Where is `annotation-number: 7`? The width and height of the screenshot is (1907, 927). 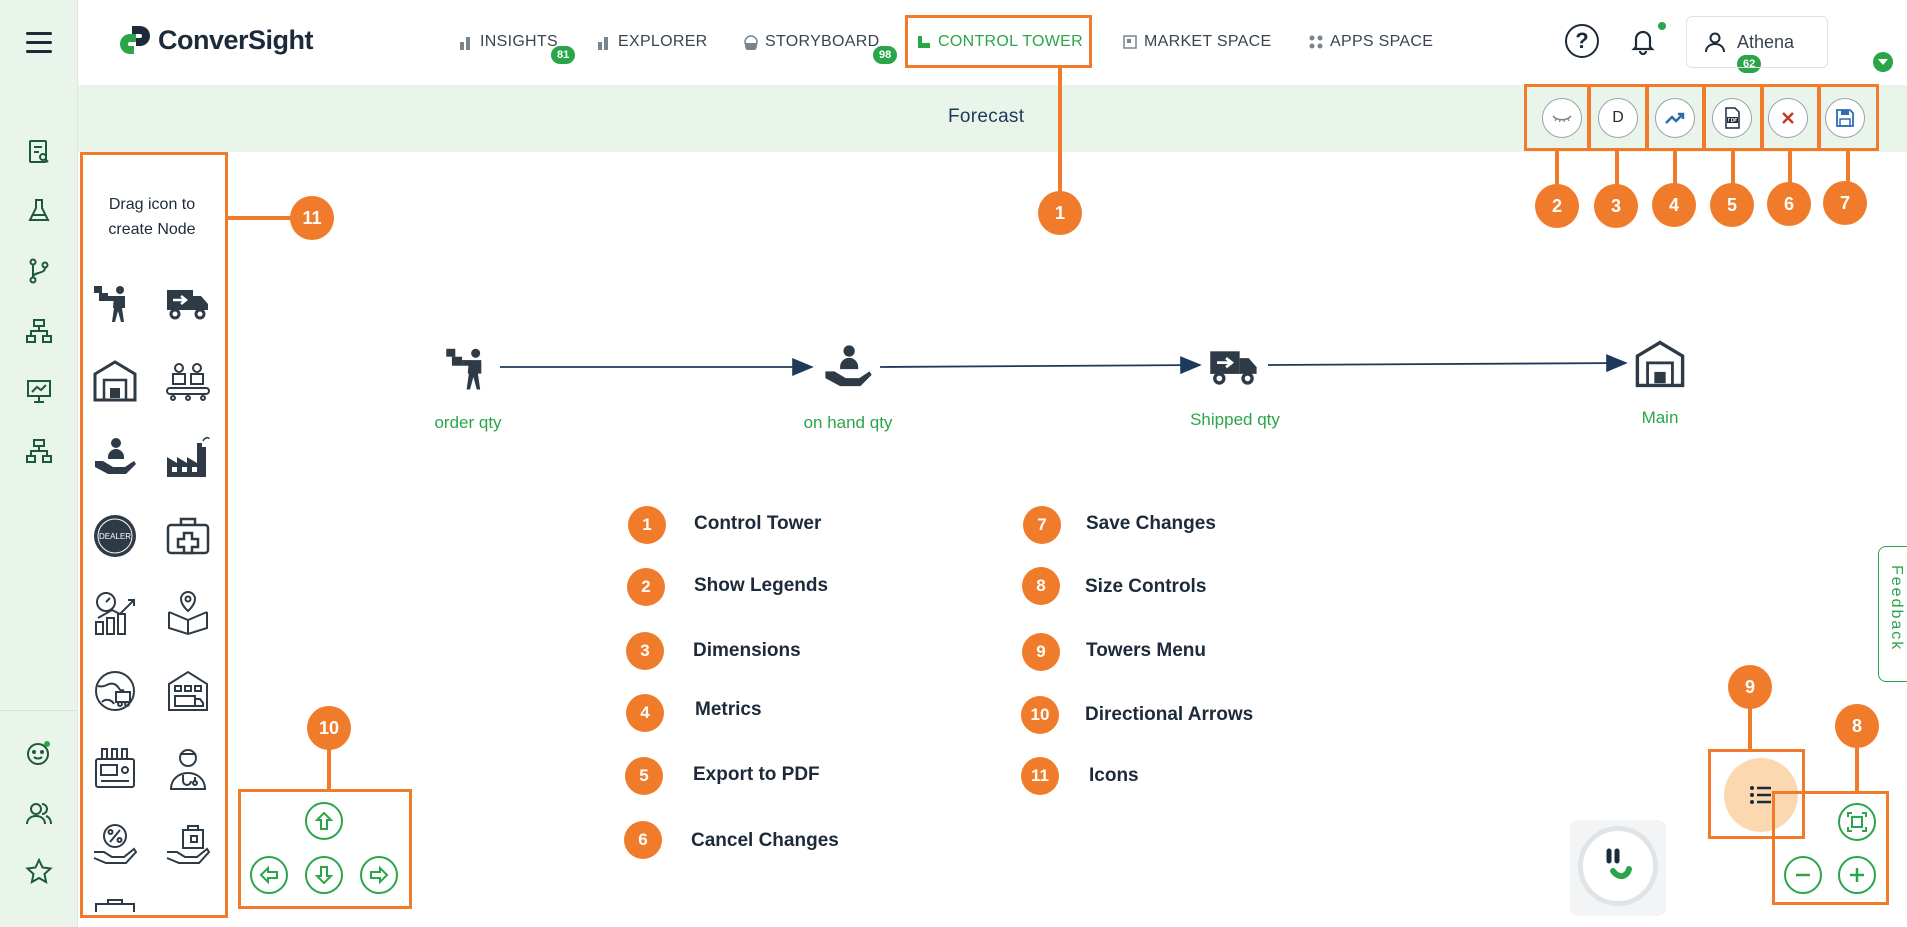 annotation-number: 7 is located at coordinates (1845, 203).